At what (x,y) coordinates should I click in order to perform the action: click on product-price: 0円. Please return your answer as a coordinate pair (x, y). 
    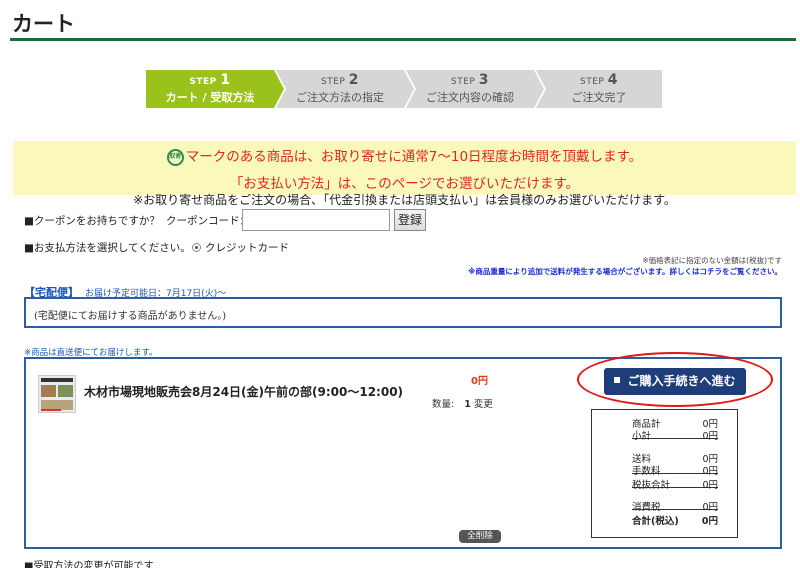
    Looking at the image, I should click on (479, 381).